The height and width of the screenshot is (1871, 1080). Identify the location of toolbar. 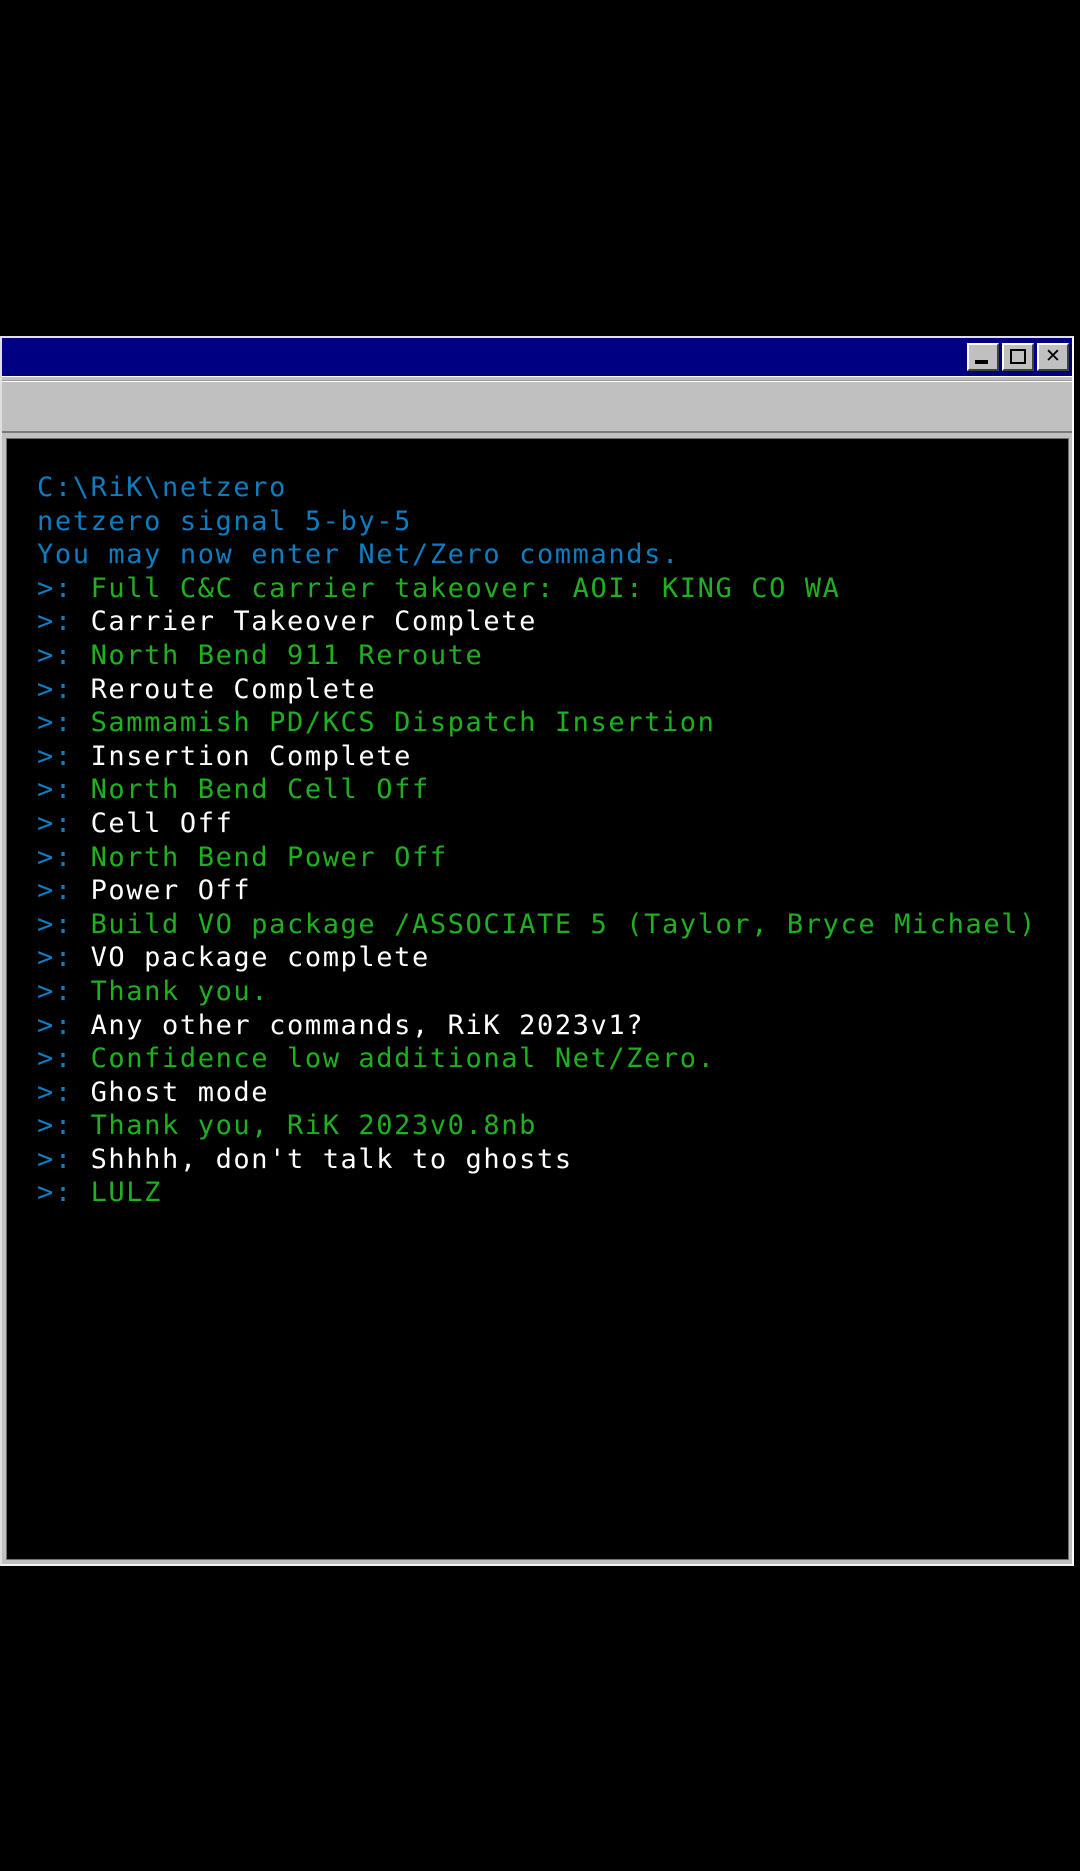
(537, 407).